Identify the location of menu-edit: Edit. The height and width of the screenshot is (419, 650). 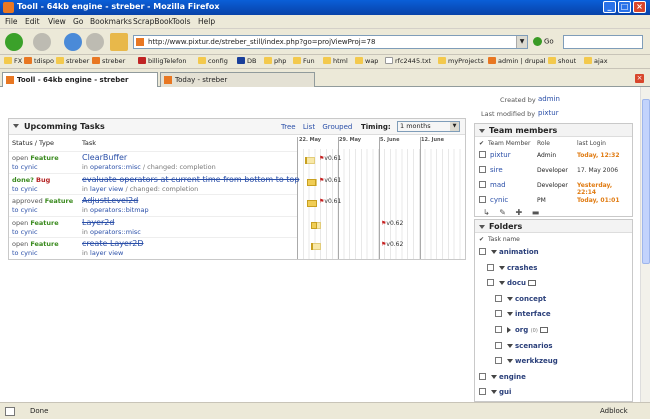
(32, 21).